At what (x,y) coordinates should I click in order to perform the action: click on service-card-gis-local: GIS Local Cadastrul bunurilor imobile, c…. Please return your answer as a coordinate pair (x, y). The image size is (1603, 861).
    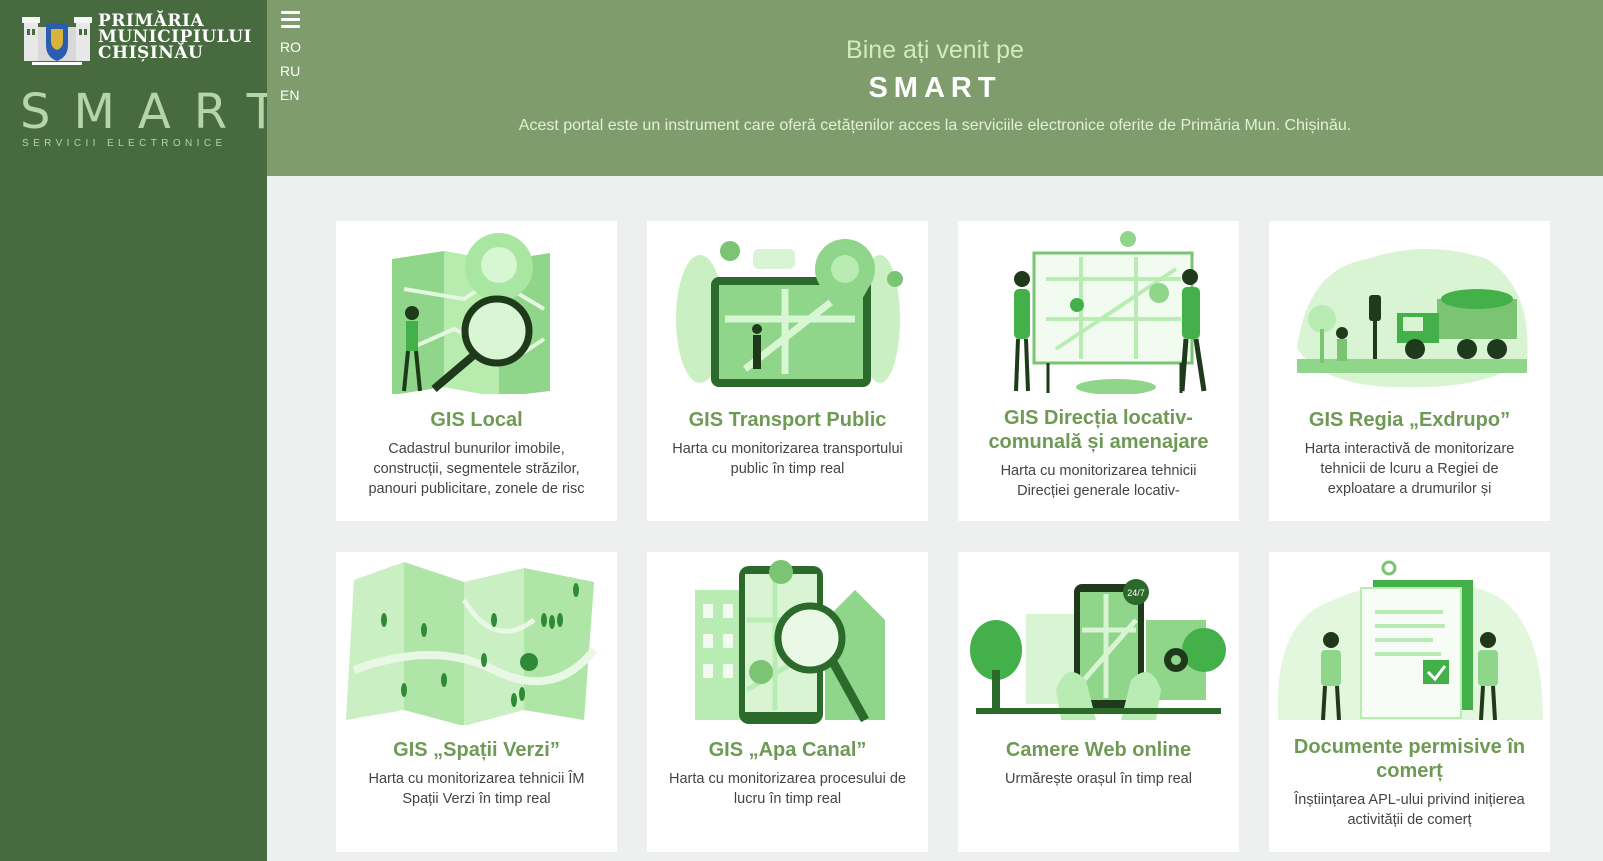
    Looking at the image, I should click on (476, 371).